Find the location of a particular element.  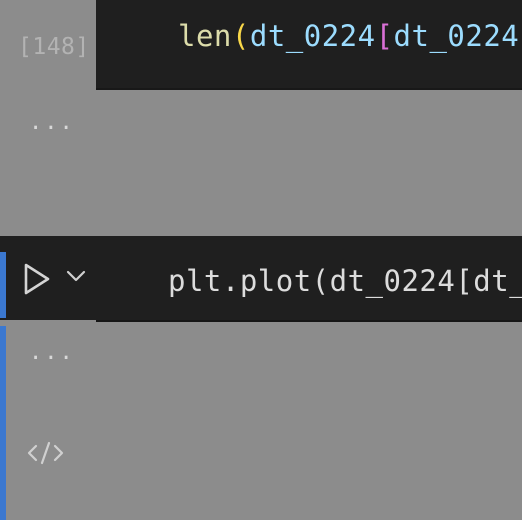

run-cell-button is located at coordinates (37, 279).